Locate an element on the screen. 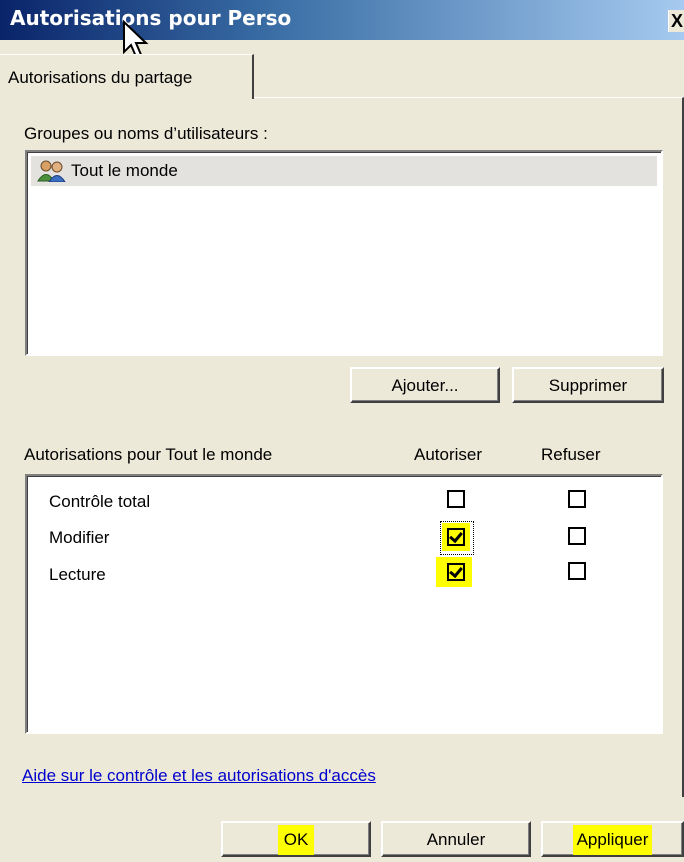  ok-button: OK is located at coordinates (296, 839).